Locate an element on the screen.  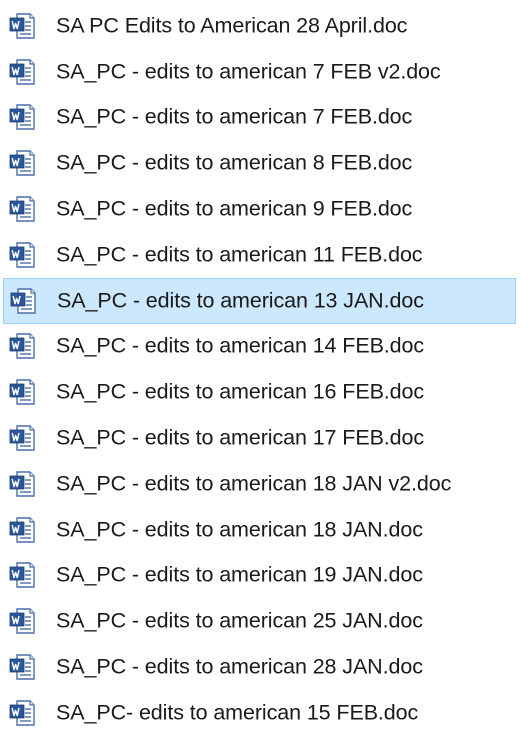
file-name: SA_PC - edits to american 18 JAN v2.doc is located at coordinates (254, 483).